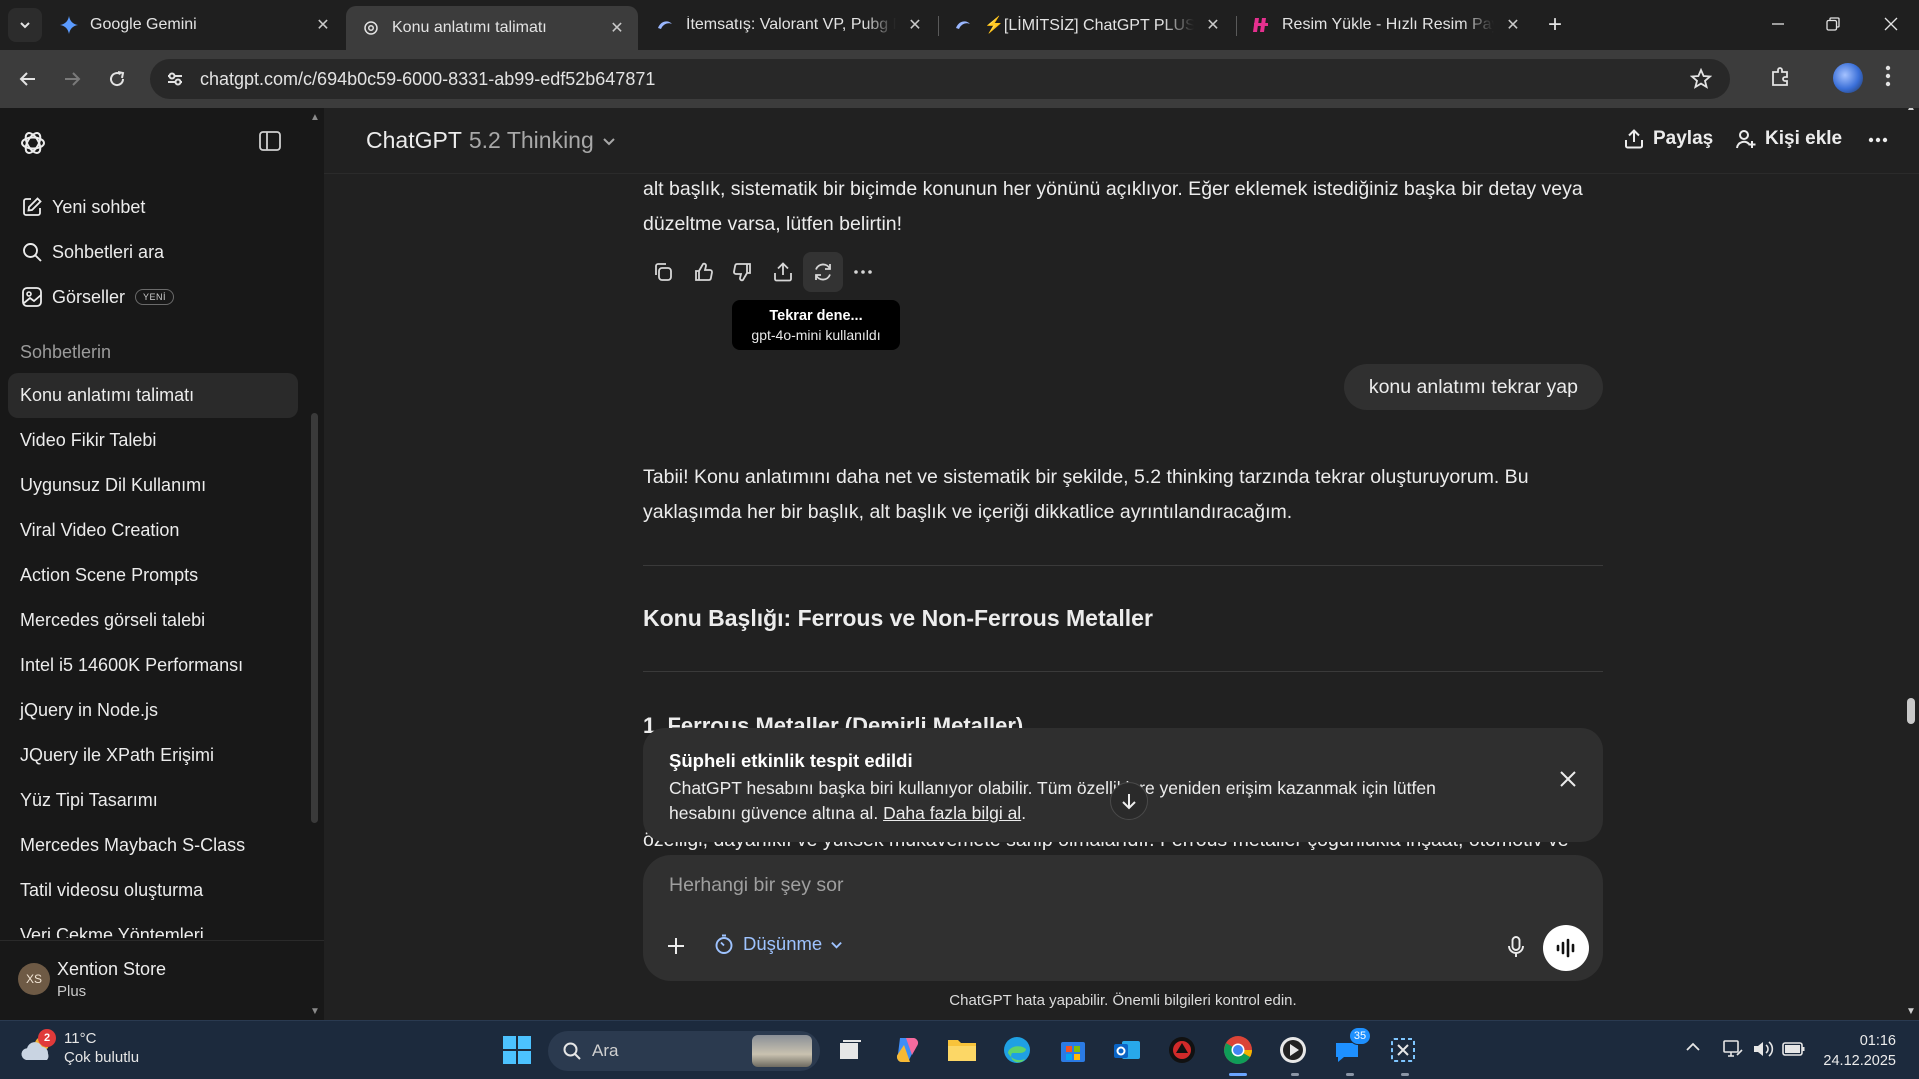 The height and width of the screenshot is (1079, 1919). What do you see at coordinates (153, 440) in the screenshot?
I see `chat-history-item: Video Fikir Talebi` at bounding box center [153, 440].